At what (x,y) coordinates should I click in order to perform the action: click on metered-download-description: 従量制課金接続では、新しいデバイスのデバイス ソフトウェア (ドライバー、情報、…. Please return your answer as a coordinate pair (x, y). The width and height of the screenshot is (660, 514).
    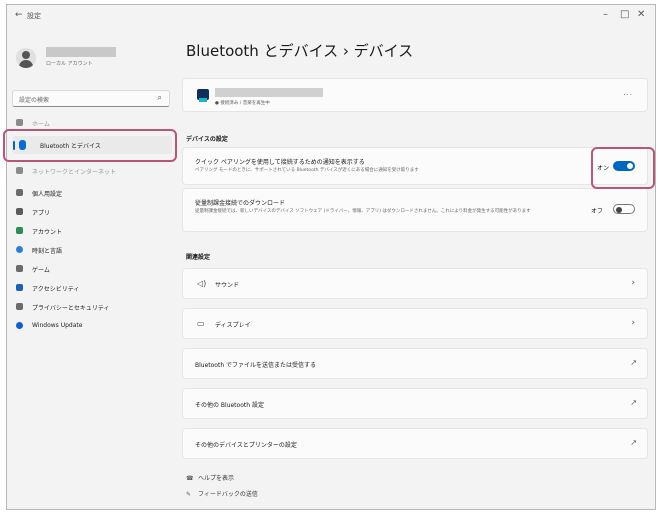
    Looking at the image, I should click on (363, 211).